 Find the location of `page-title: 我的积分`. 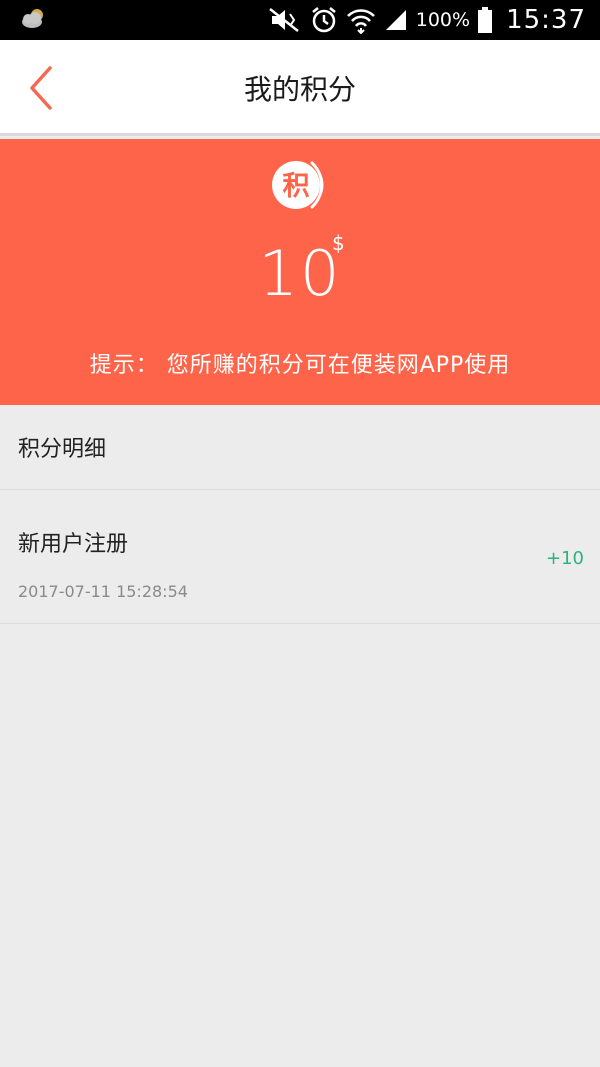

page-title: 我的积分 is located at coordinates (299, 89).